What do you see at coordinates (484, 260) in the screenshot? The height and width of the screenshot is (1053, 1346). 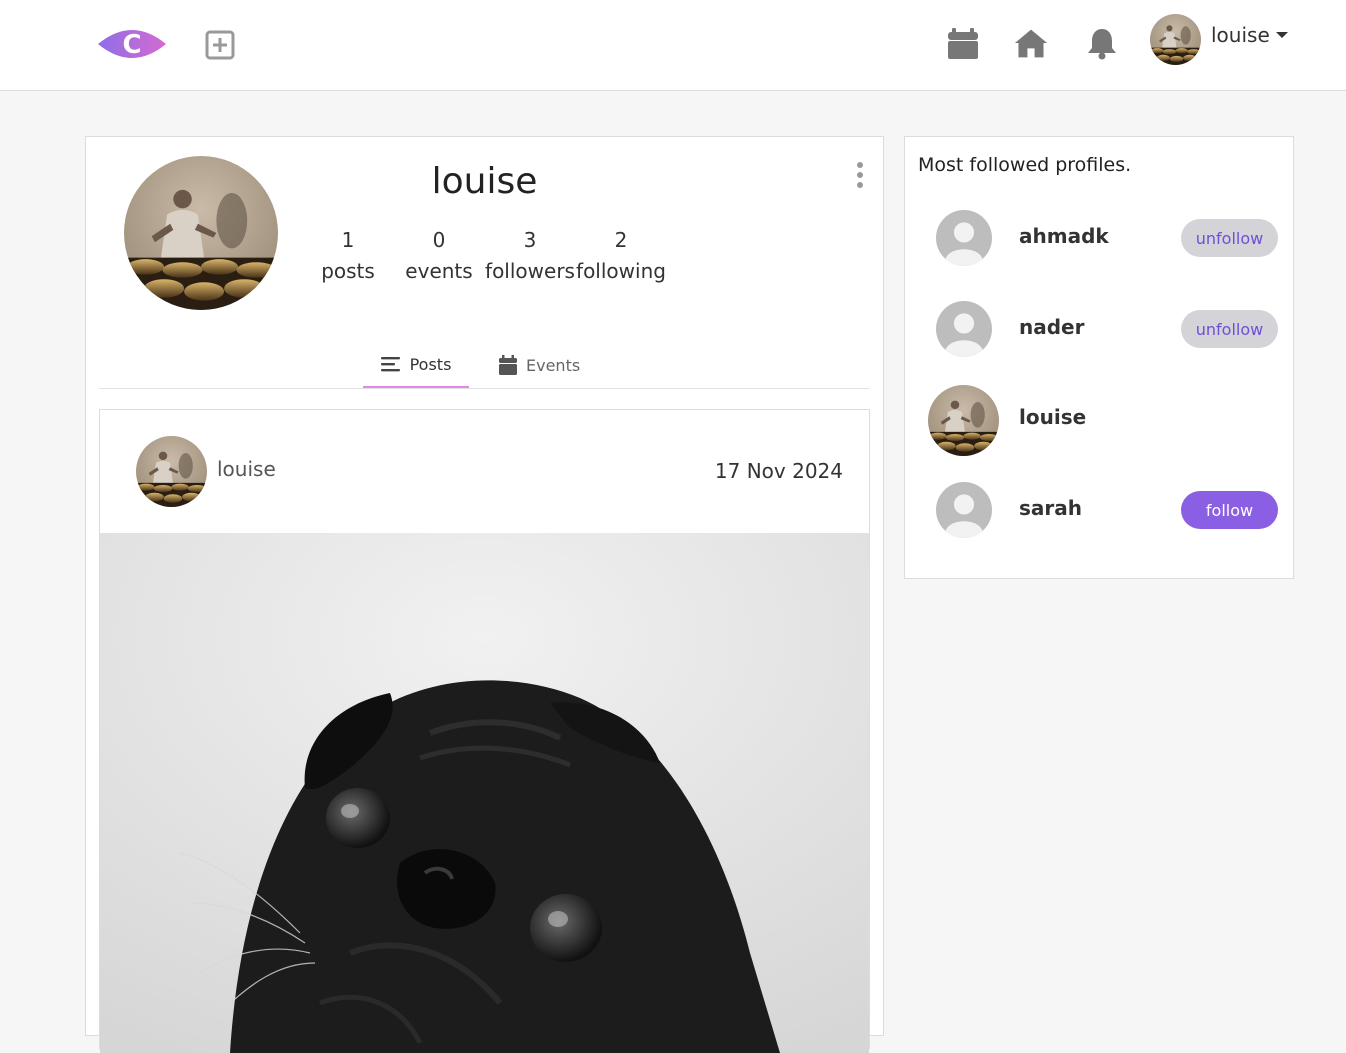 I see `profile-stats: 1 posts 0 events 3 followers 2 following` at bounding box center [484, 260].